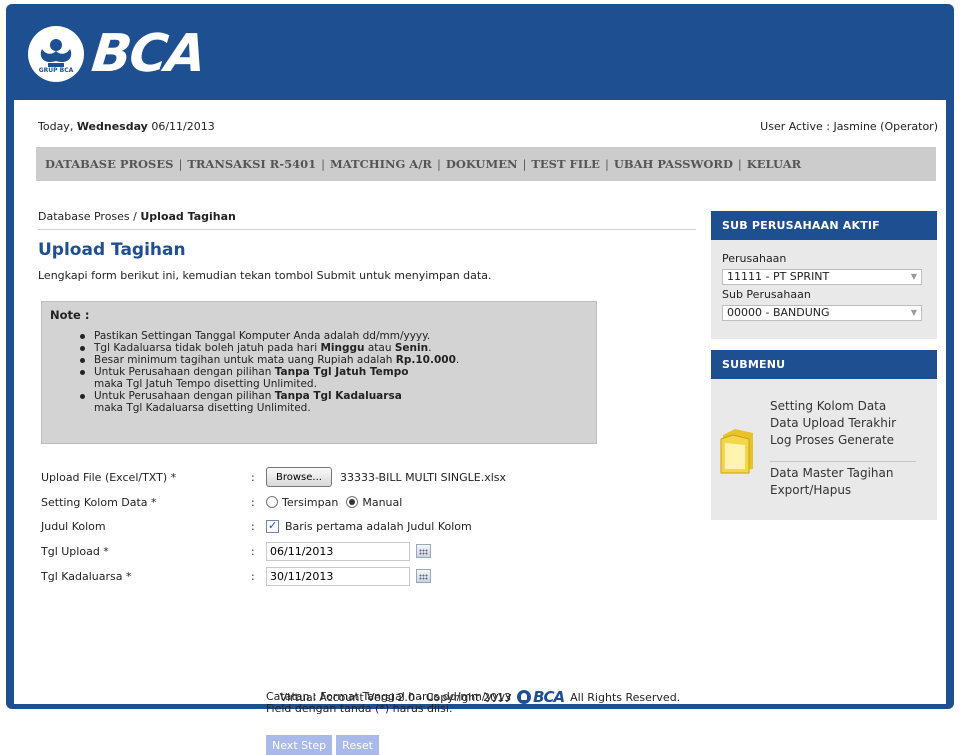  What do you see at coordinates (342, 348) in the screenshot?
I see `note-bold: Minggu` at bounding box center [342, 348].